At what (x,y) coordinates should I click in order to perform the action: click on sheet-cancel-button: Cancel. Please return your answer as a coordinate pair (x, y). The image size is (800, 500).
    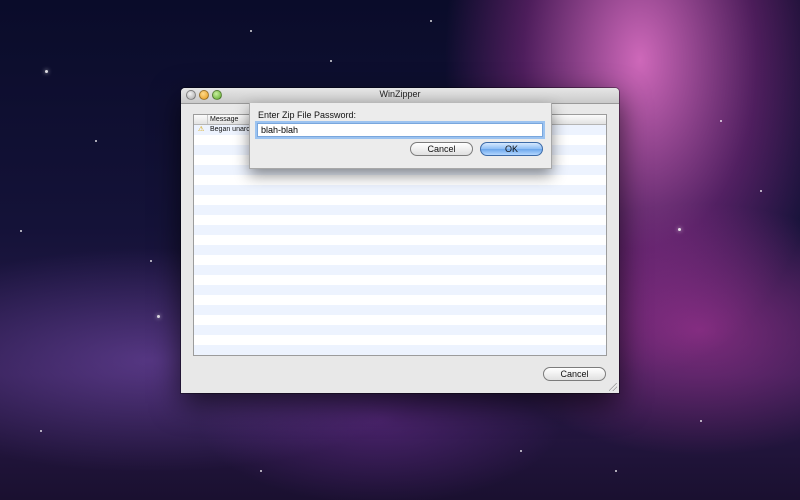
    Looking at the image, I should click on (441, 149).